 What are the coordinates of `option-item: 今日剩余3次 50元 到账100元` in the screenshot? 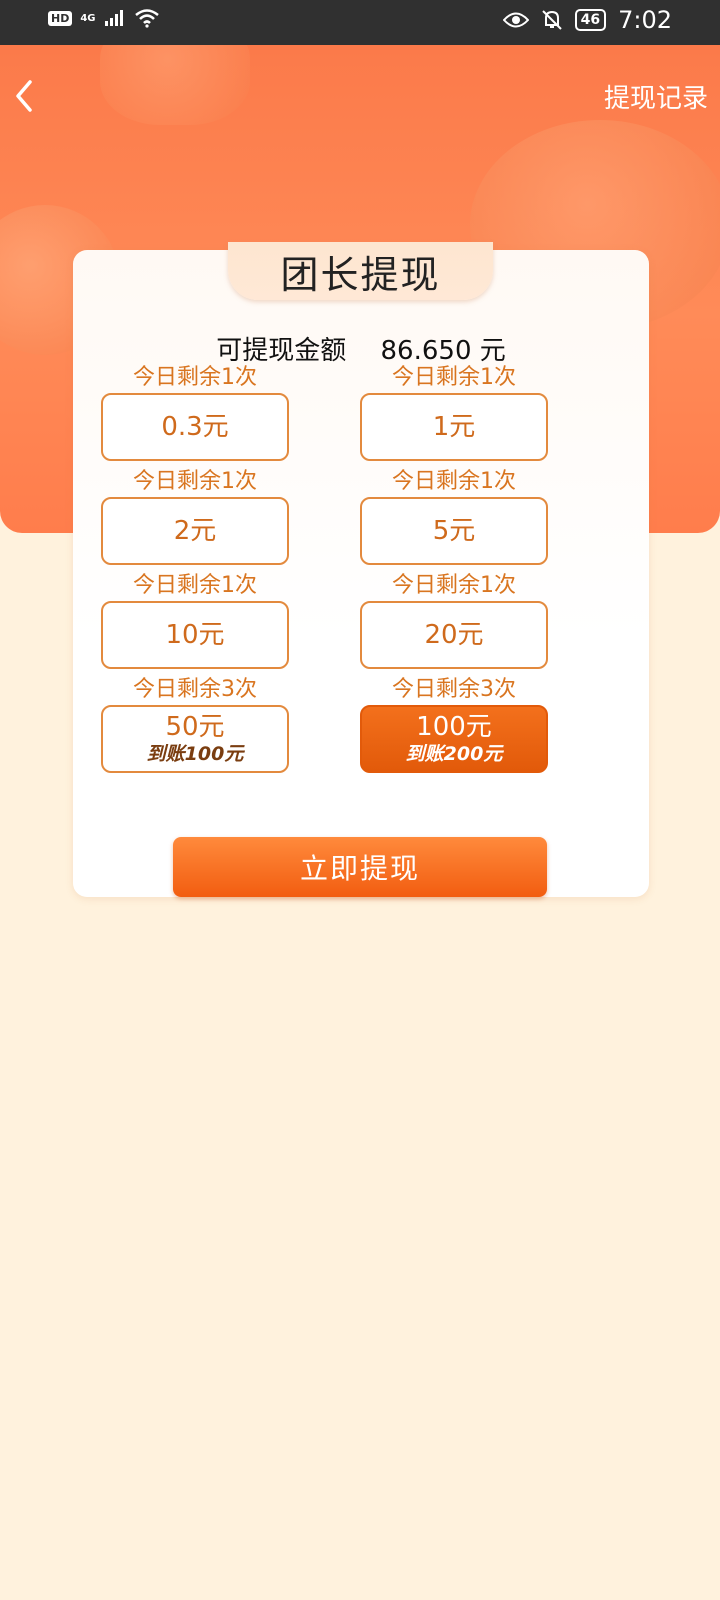 It's located at (195, 724).